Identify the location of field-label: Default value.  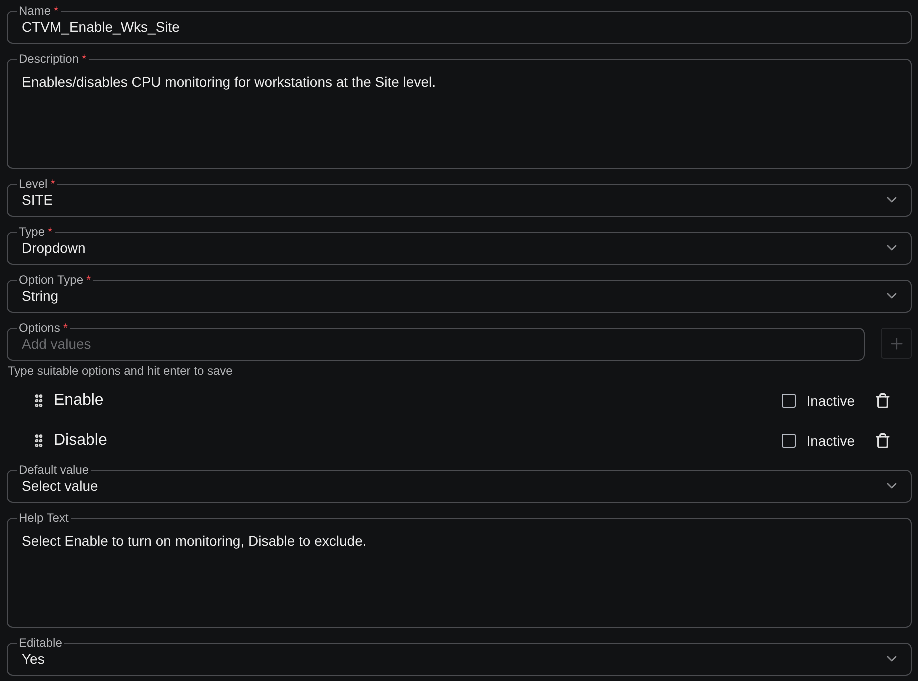
(54, 470).